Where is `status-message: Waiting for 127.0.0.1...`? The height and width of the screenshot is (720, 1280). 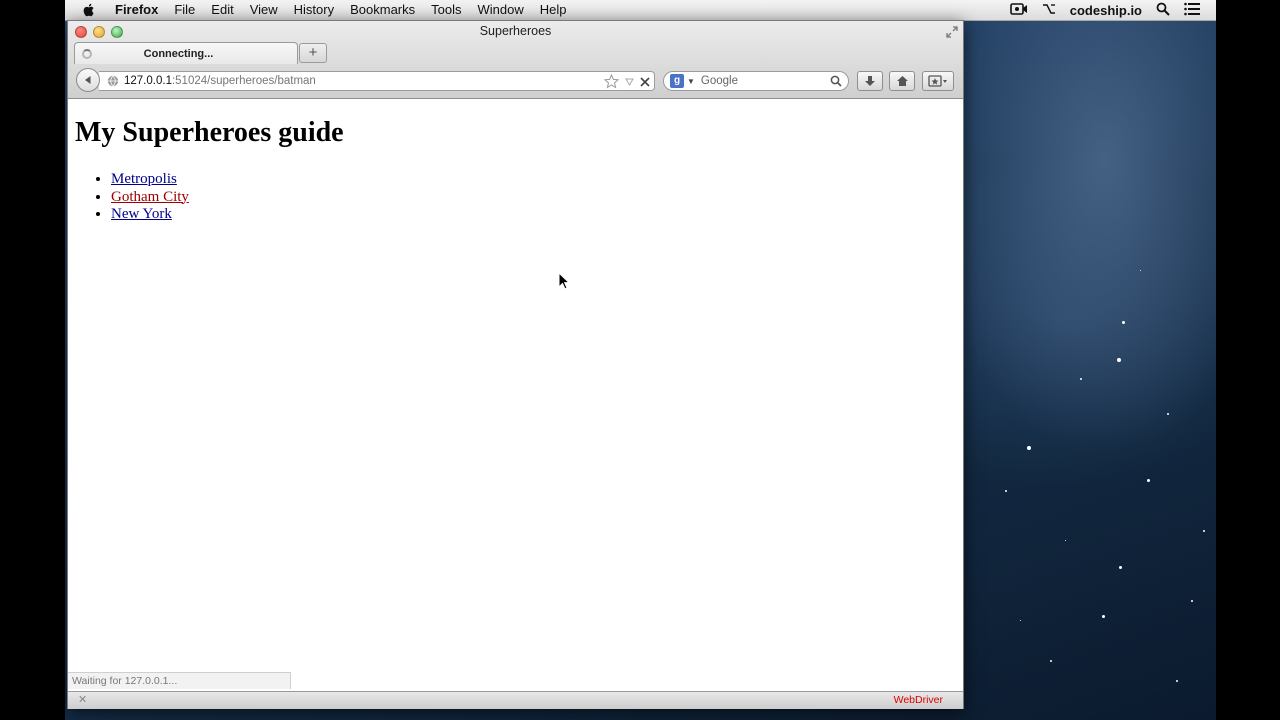
status-message: Waiting for 127.0.0.1... is located at coordinates (179, 680).